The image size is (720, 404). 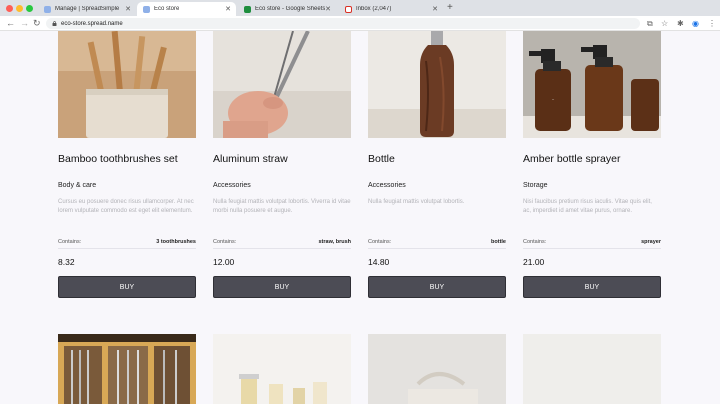 What do you see at coordinates (416, 202) in the screenshot?
I see `product-description: Nulla feugiat mattis volutpat lobortis.` at bounding box center [416, 202].